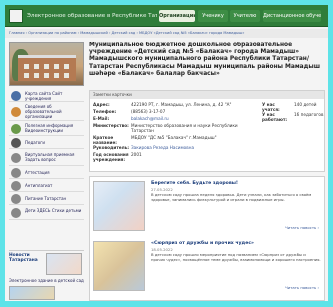 The image size is (333, 307). I want to click on kids-icon, so click(16, 213).